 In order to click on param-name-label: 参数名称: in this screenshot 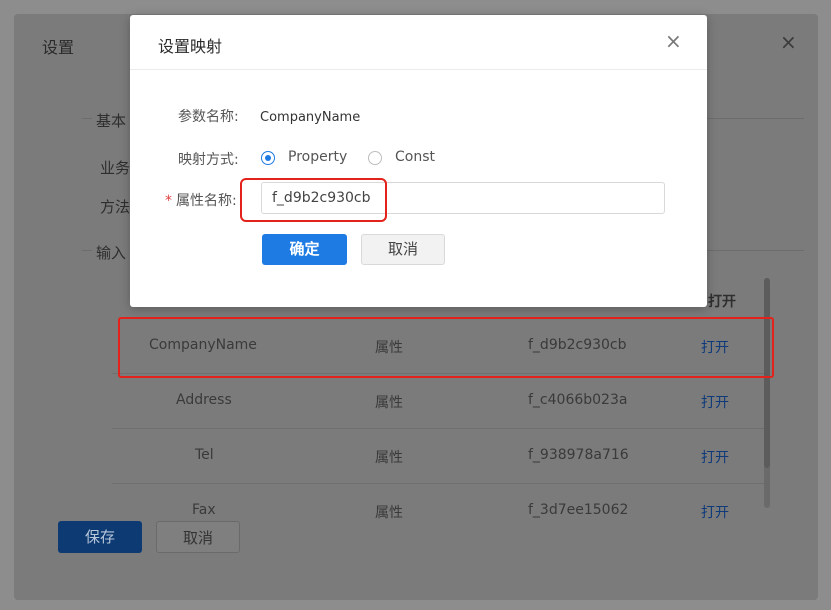, I will do `click(208, 117)`.